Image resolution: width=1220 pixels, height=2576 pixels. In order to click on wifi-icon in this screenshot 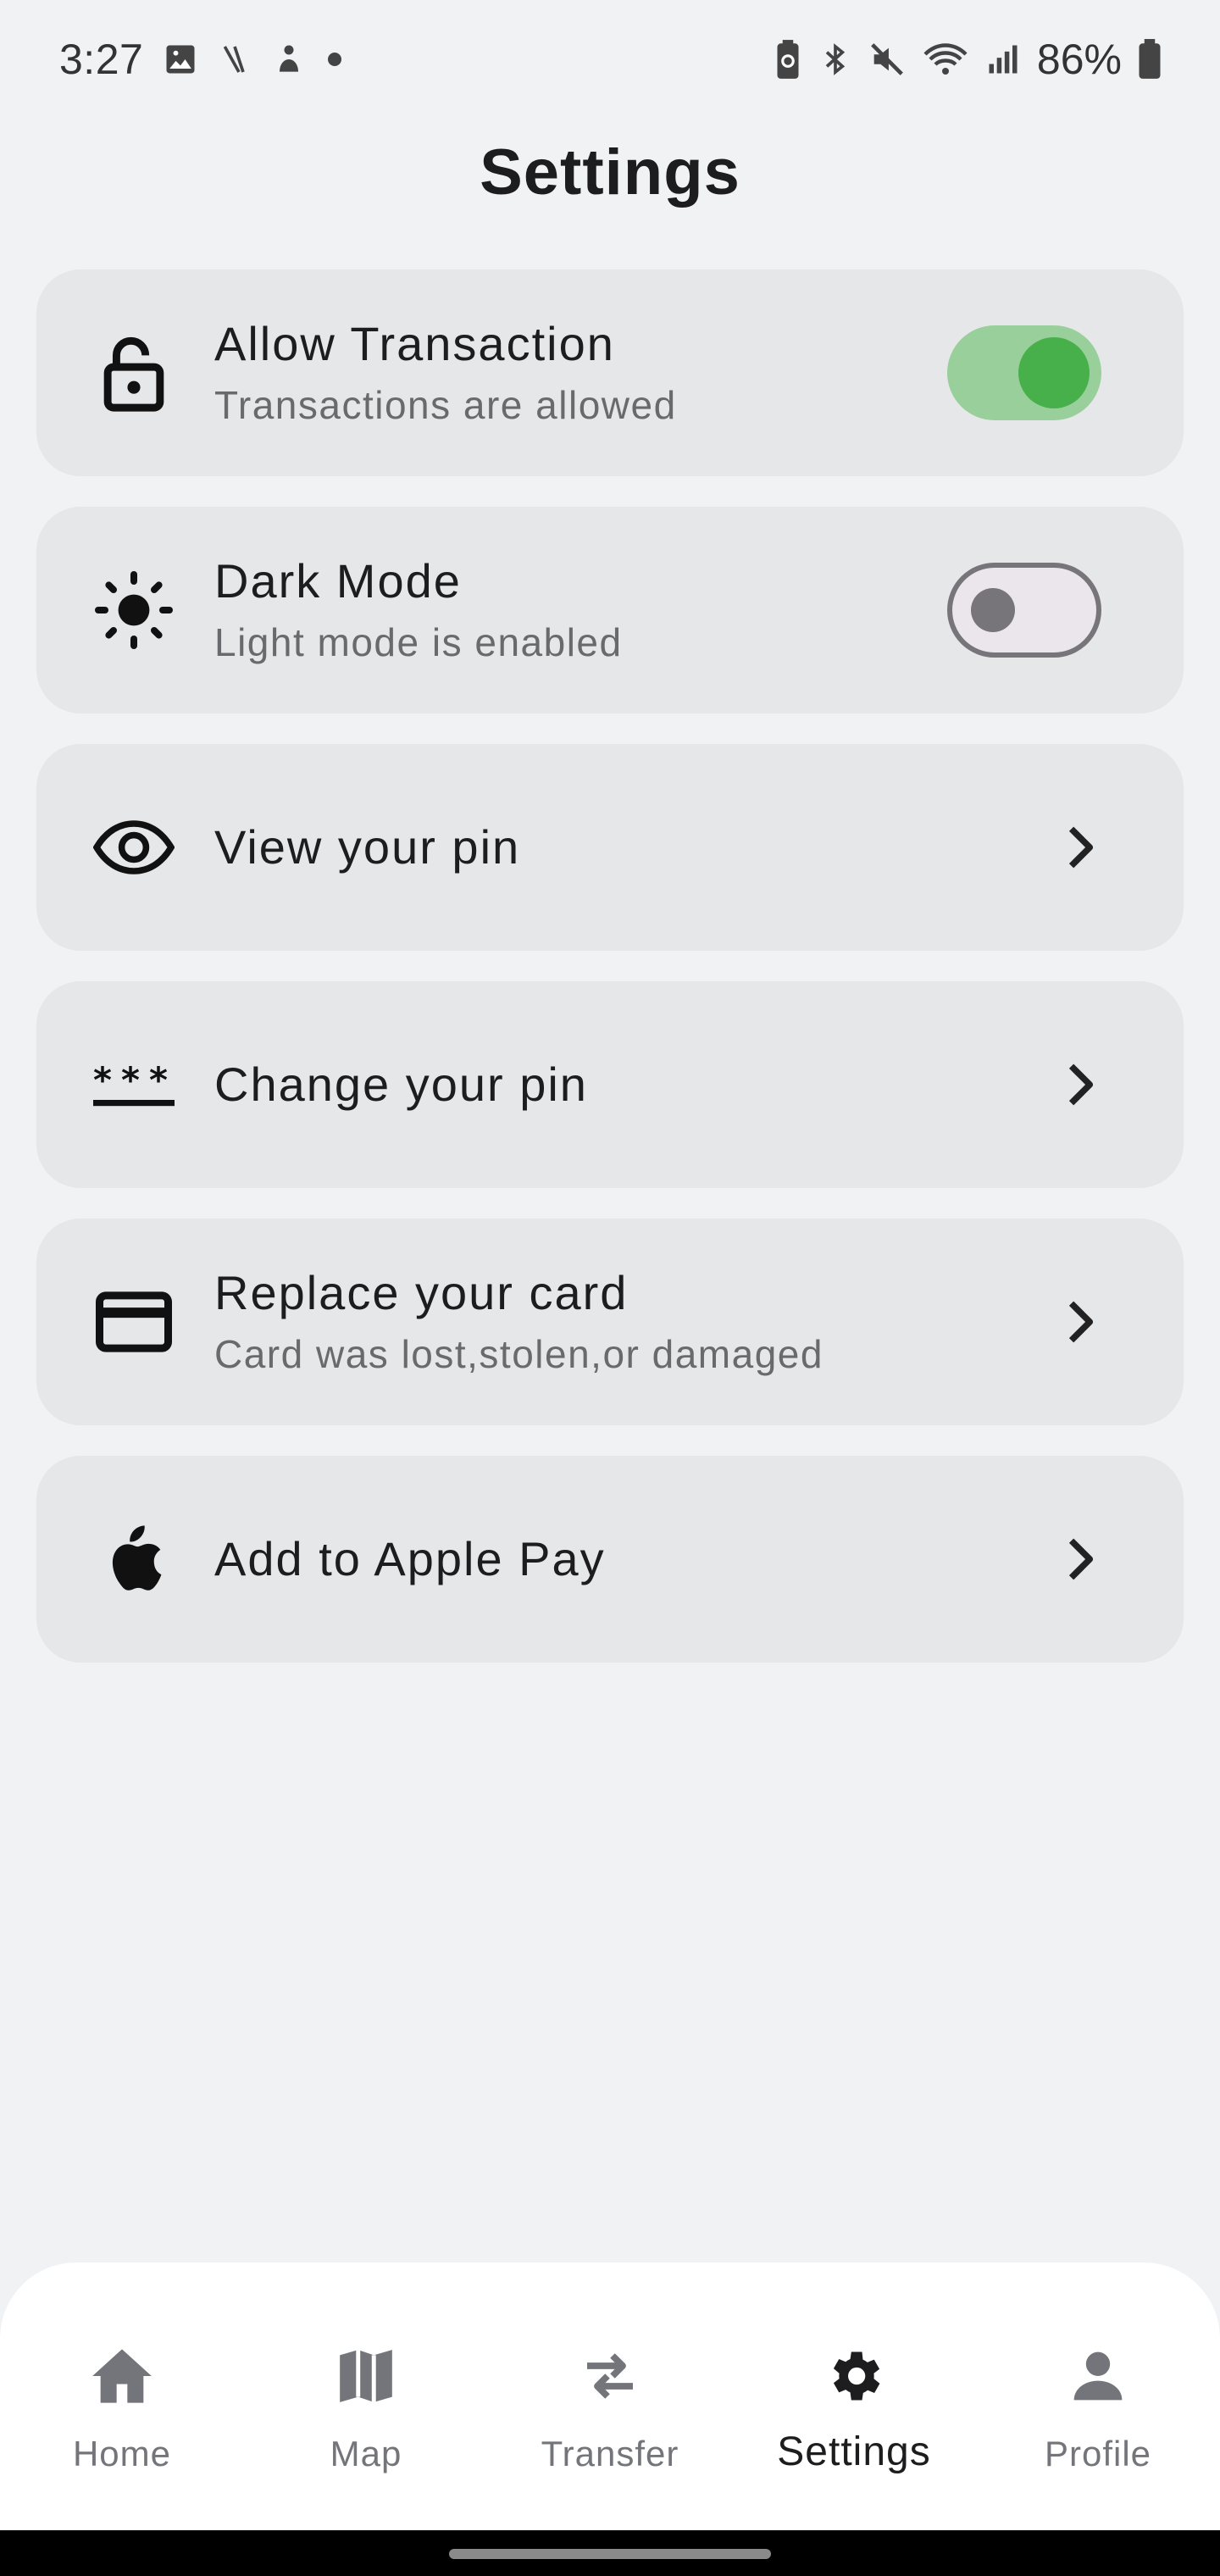, I will do `click(945, 59)`.